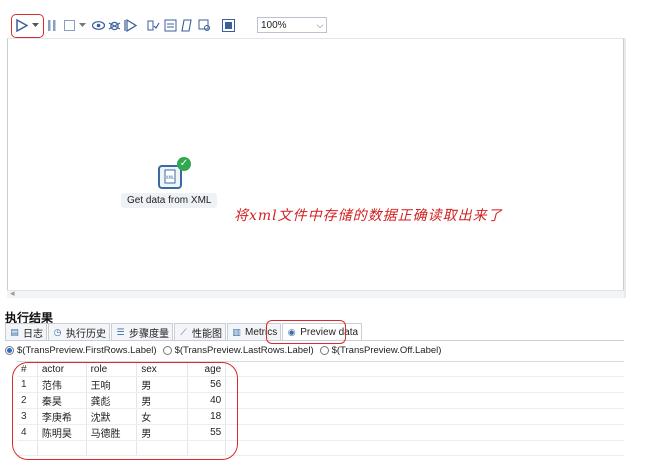  Describe the element at coordinates (386, 350) in the screenshot. I see `radio-off-label: $(TransPreview.Off.Label)` at that location.